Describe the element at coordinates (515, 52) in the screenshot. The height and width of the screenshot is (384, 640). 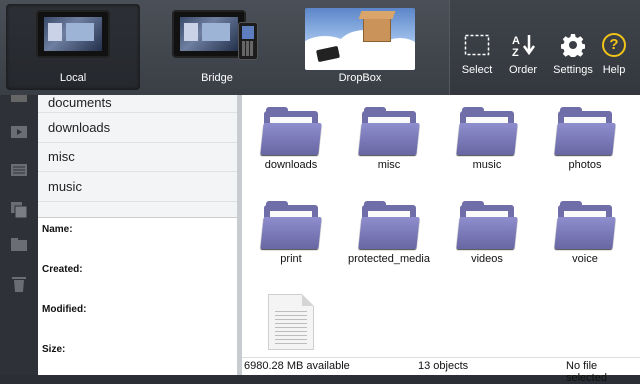
I see `svg-text: Z` at that location.